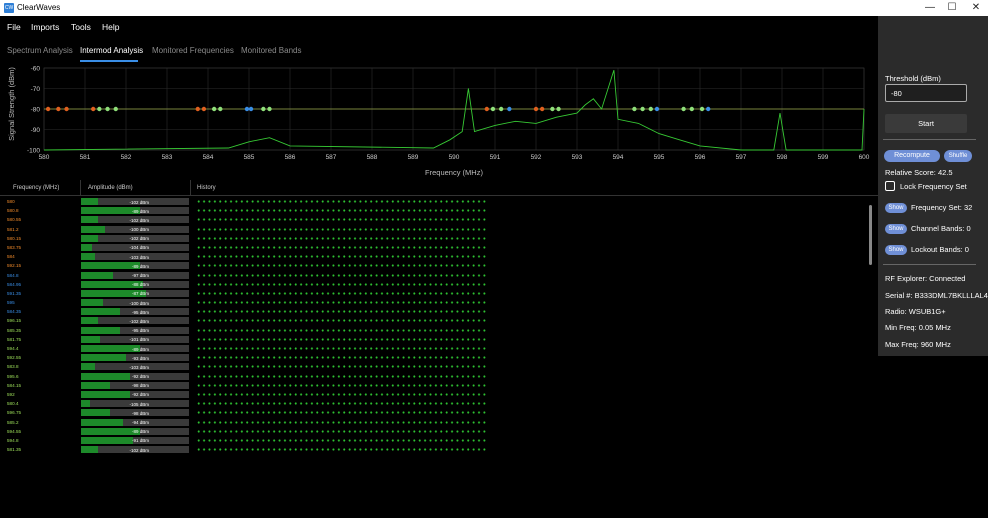  Describe the element at coordinates (435, 348) in the screenshot. I see `table-row: 594.4 -89 dBm` at that location.